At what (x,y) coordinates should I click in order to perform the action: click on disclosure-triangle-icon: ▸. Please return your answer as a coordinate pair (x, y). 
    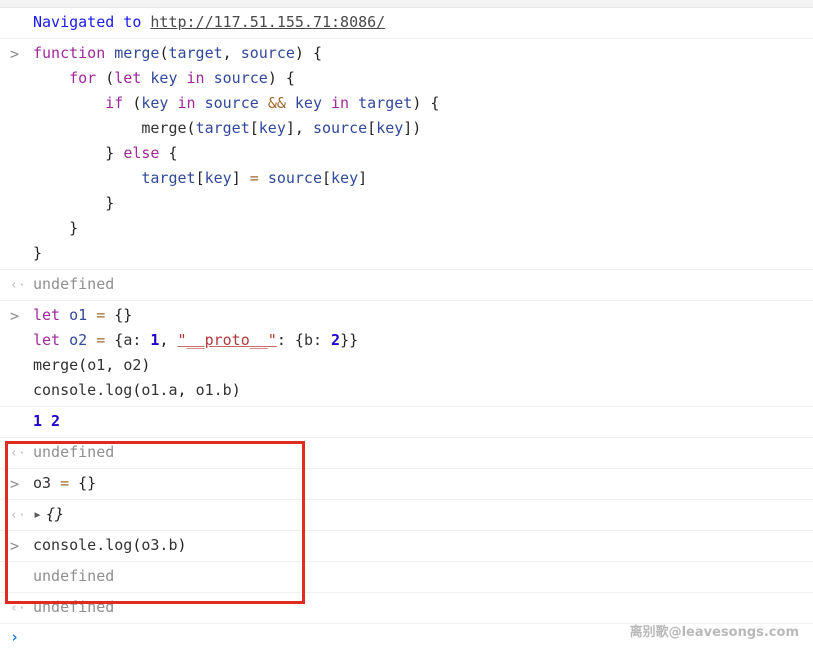
    Looking at the image, I should click on (37, 514).